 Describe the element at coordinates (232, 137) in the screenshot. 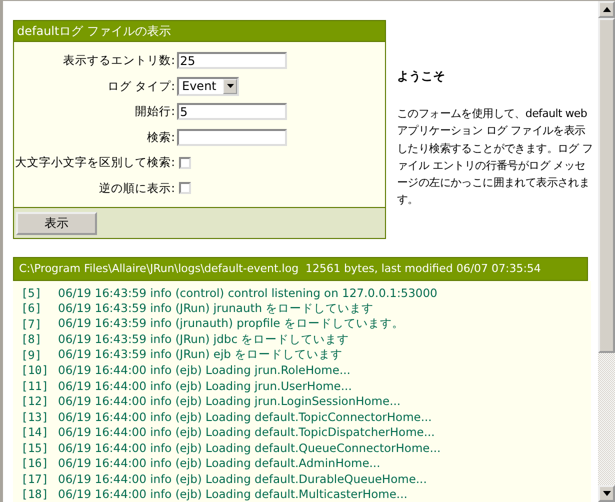

I see `input-field` at that location.